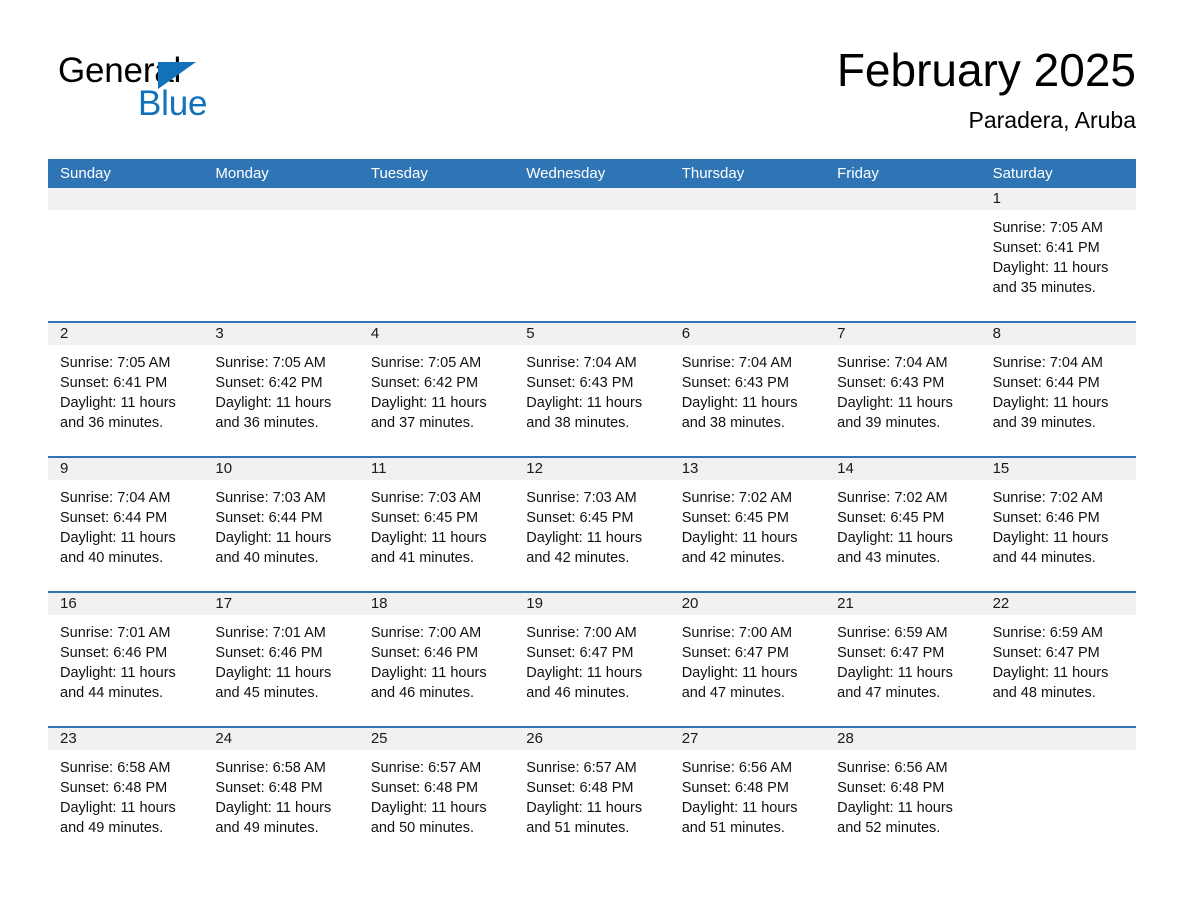 This screenshot has height=918, width=1188. I want to click on day-number: 16, so click(68, 603).